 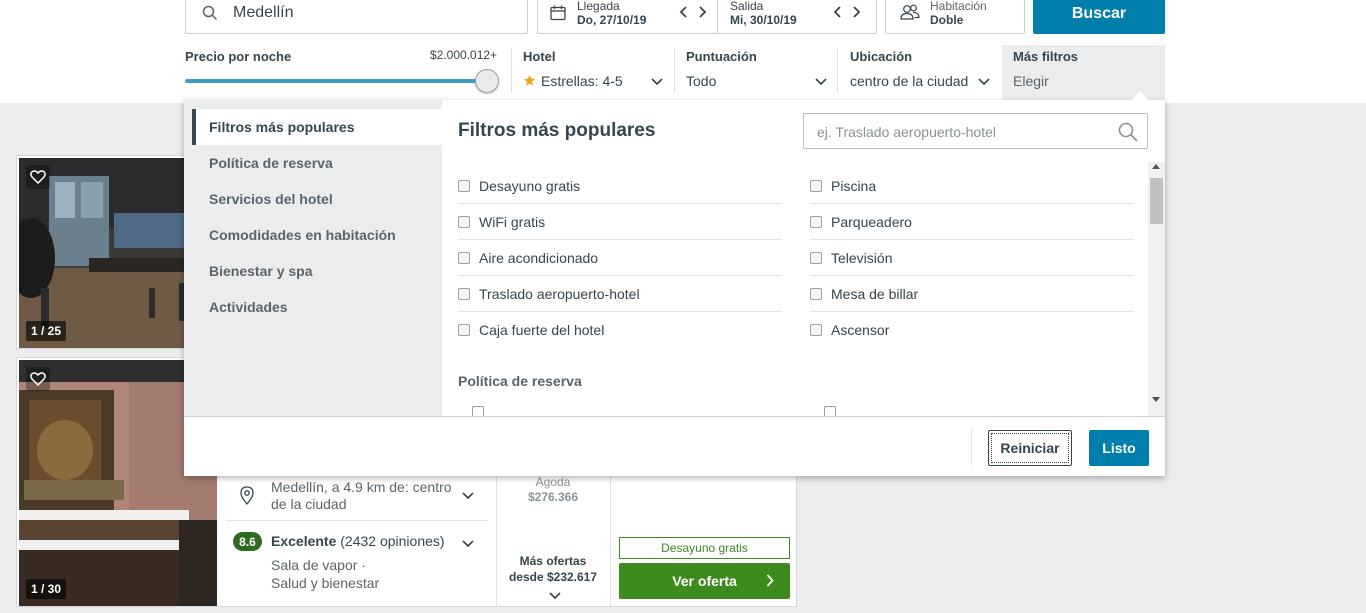 I want to click on column-divider, so click(x=610, y=540).